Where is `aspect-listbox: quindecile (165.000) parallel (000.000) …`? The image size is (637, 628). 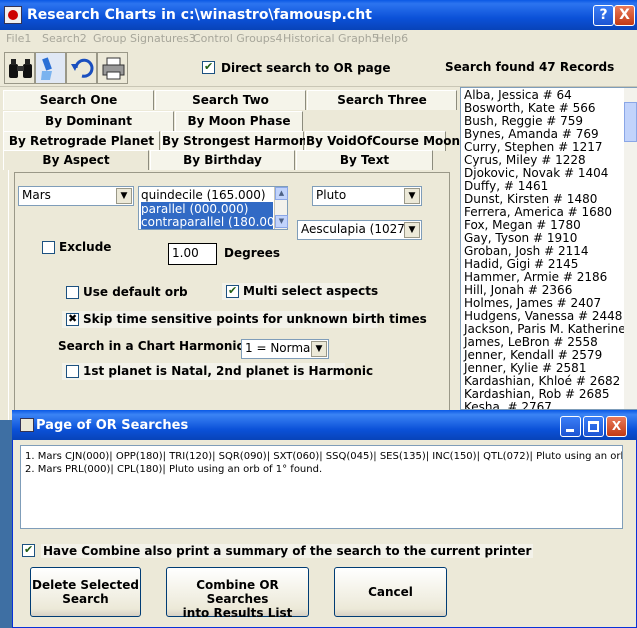 aspect-listbox: quindecile (165.000) parallel (000.000) … is located at coordinates (213, 208).